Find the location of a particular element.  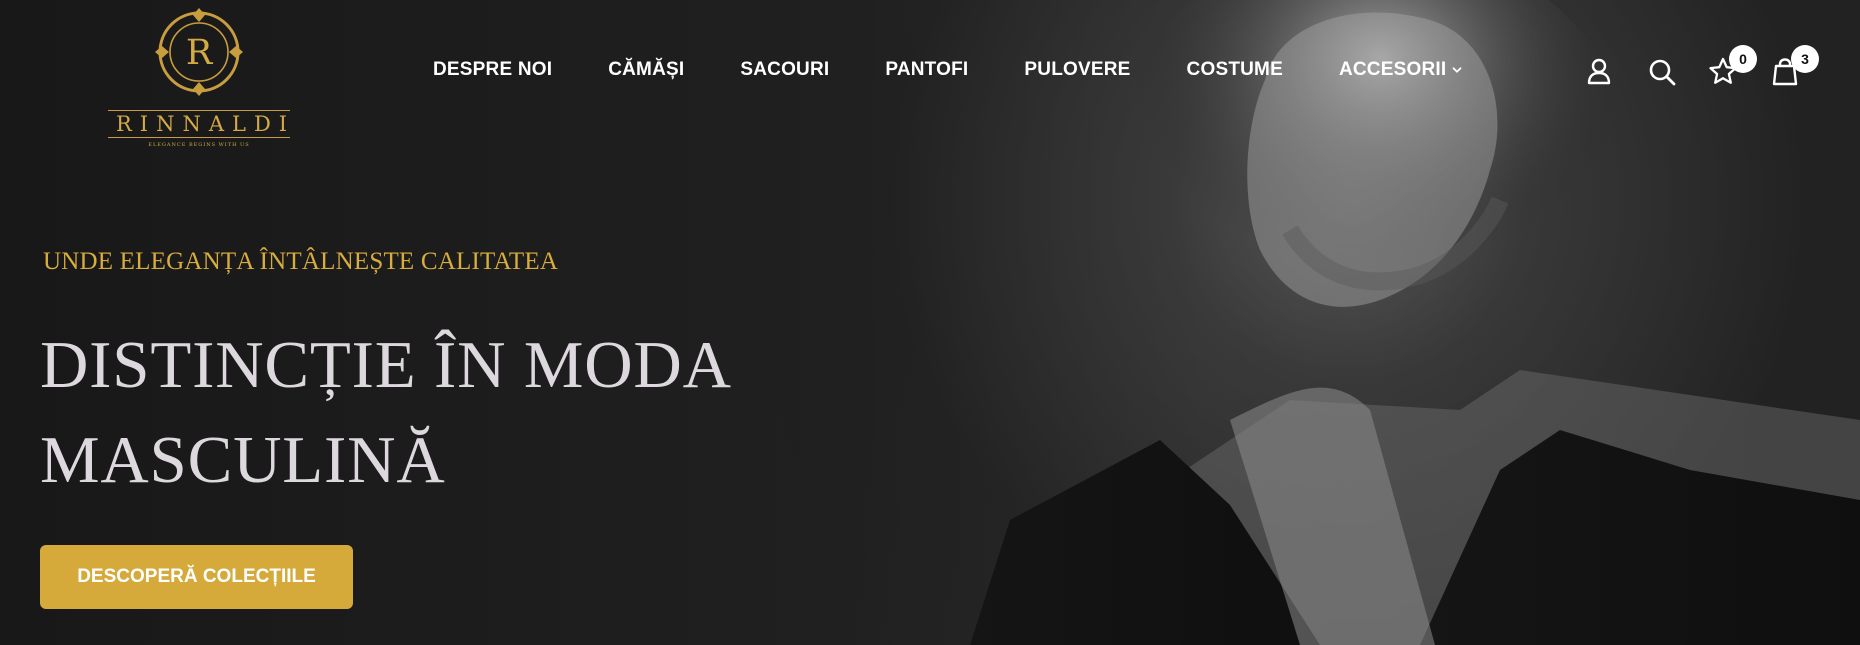

logo-tagline: ELEGANCE BEGINS WITH US is located at coordinates (199, 145).